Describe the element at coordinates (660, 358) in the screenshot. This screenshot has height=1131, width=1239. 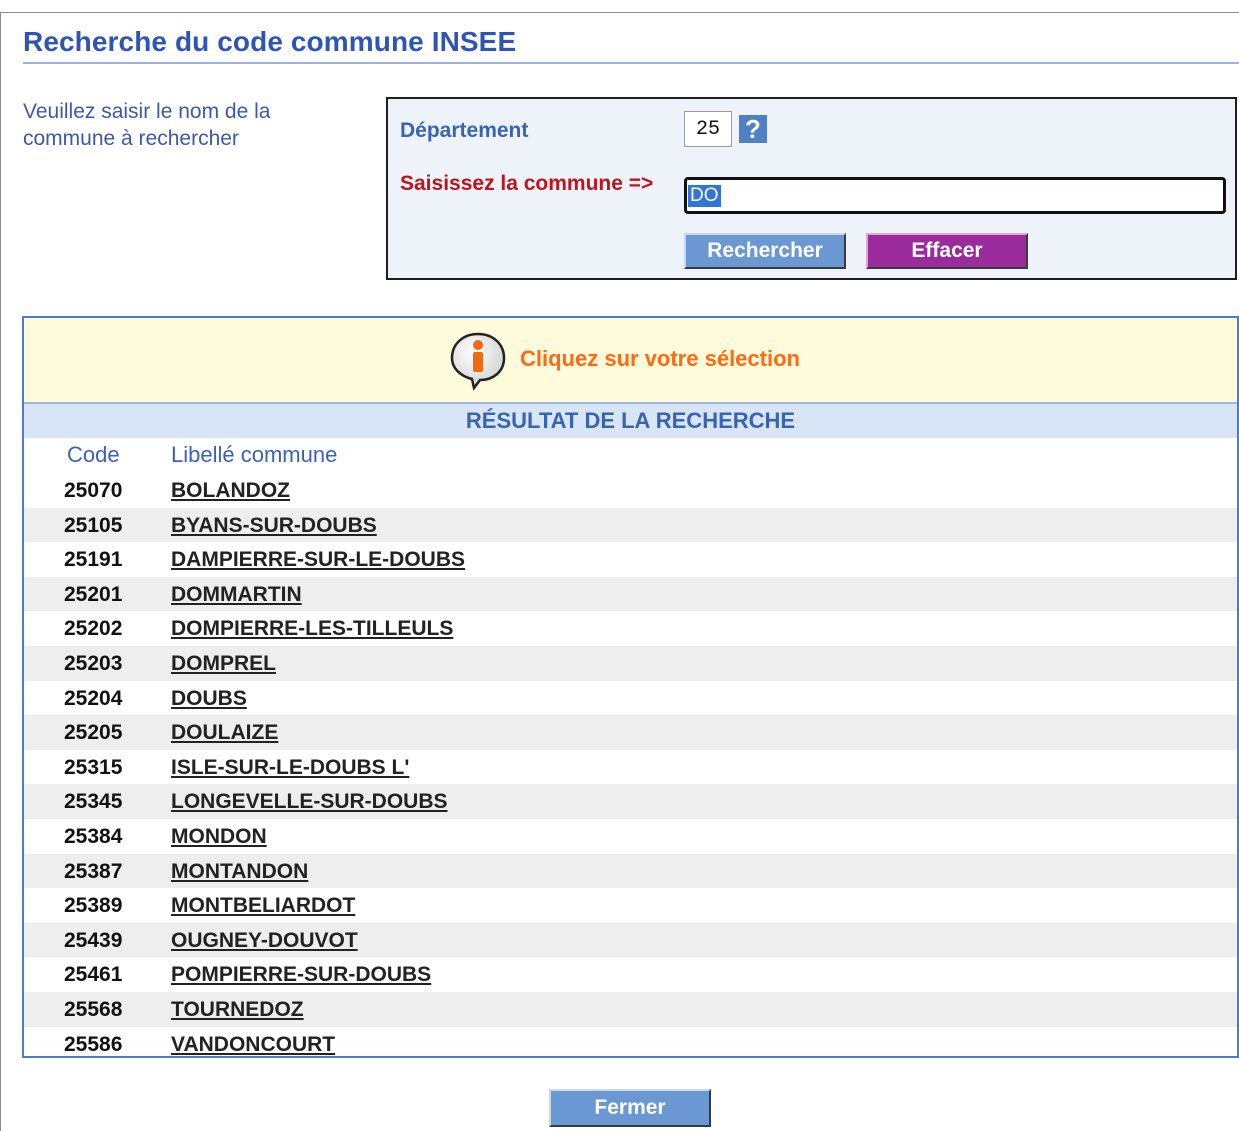
I see `info-message: Cliquez sur votre sélection` at that location.